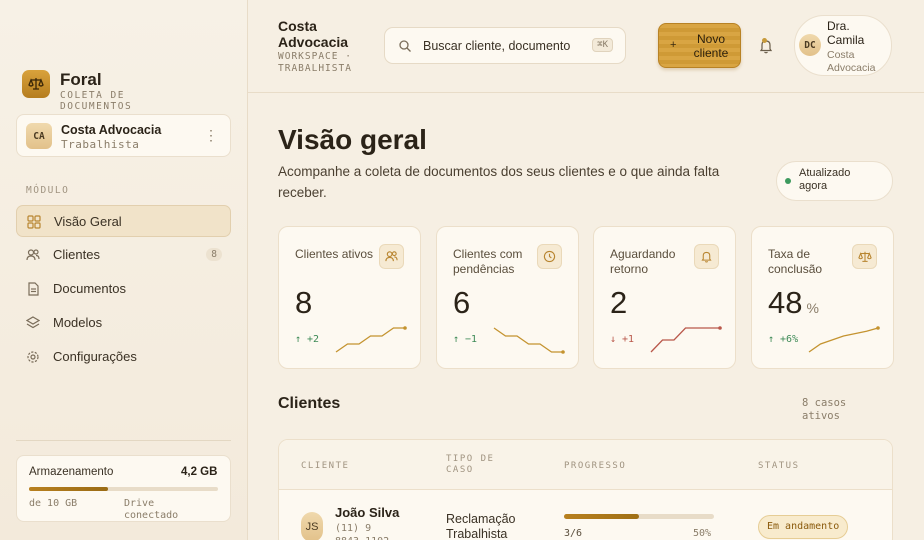  I want to click on sidebar-item-label: Documentos, so click(89, 288).